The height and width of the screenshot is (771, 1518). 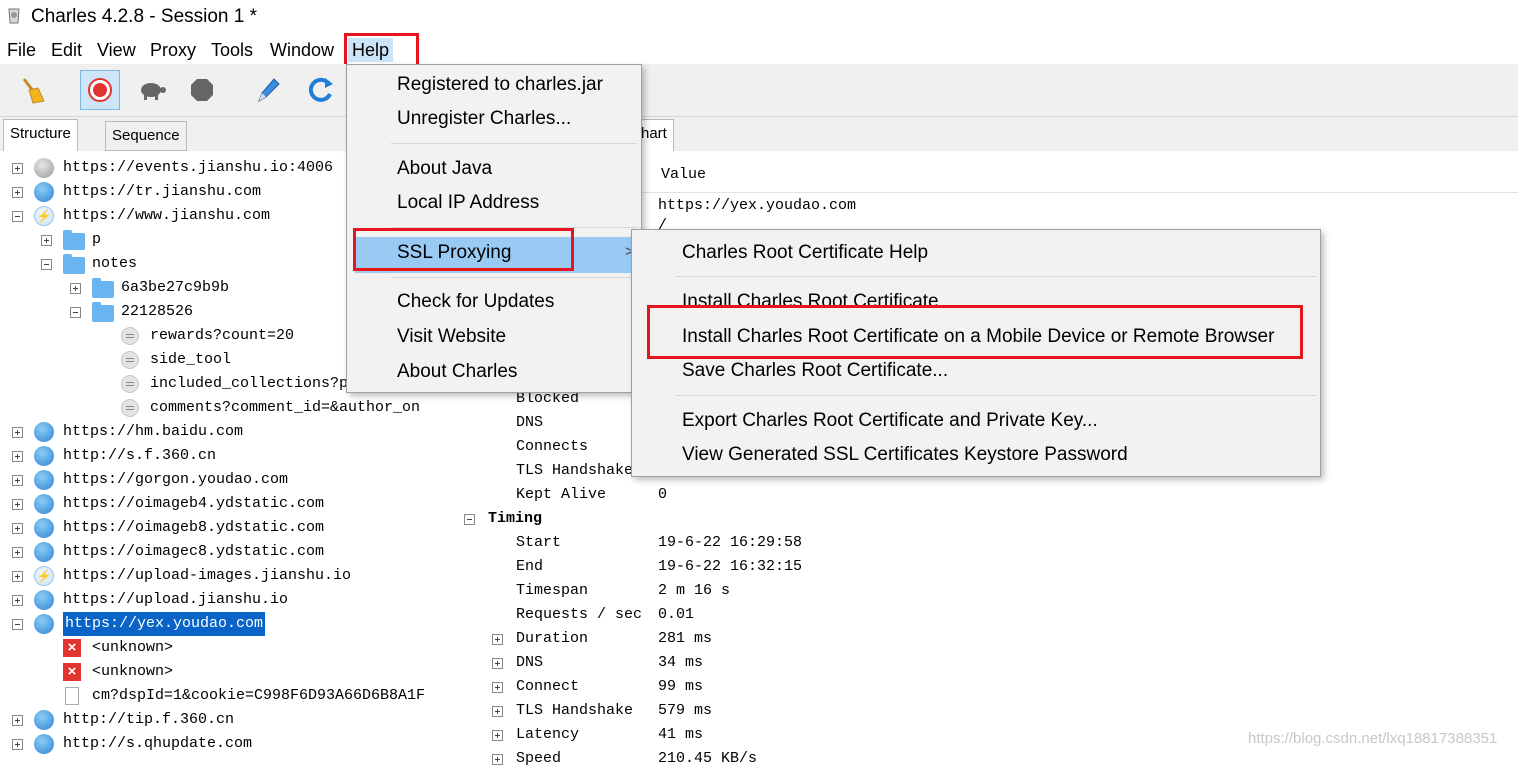 What do you see at coordinates (444, 169) in the screenshot?
I see `menu-item-about-java: About Java` at bounding box center [444, 169].